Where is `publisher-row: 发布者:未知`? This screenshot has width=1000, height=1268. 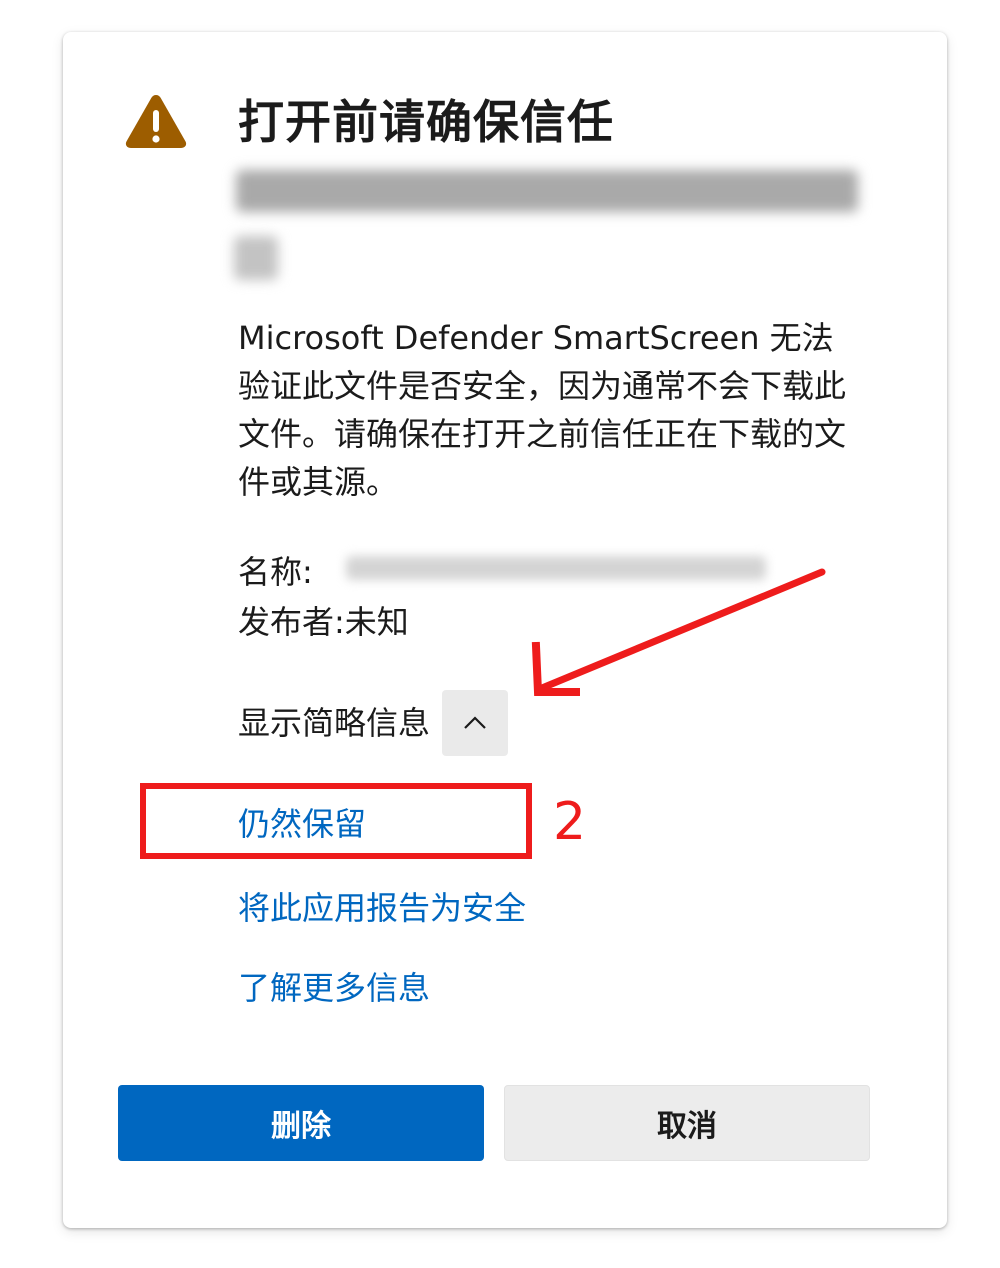 publisher-row: 发布者:未知 is located at coordinates (323, 622).